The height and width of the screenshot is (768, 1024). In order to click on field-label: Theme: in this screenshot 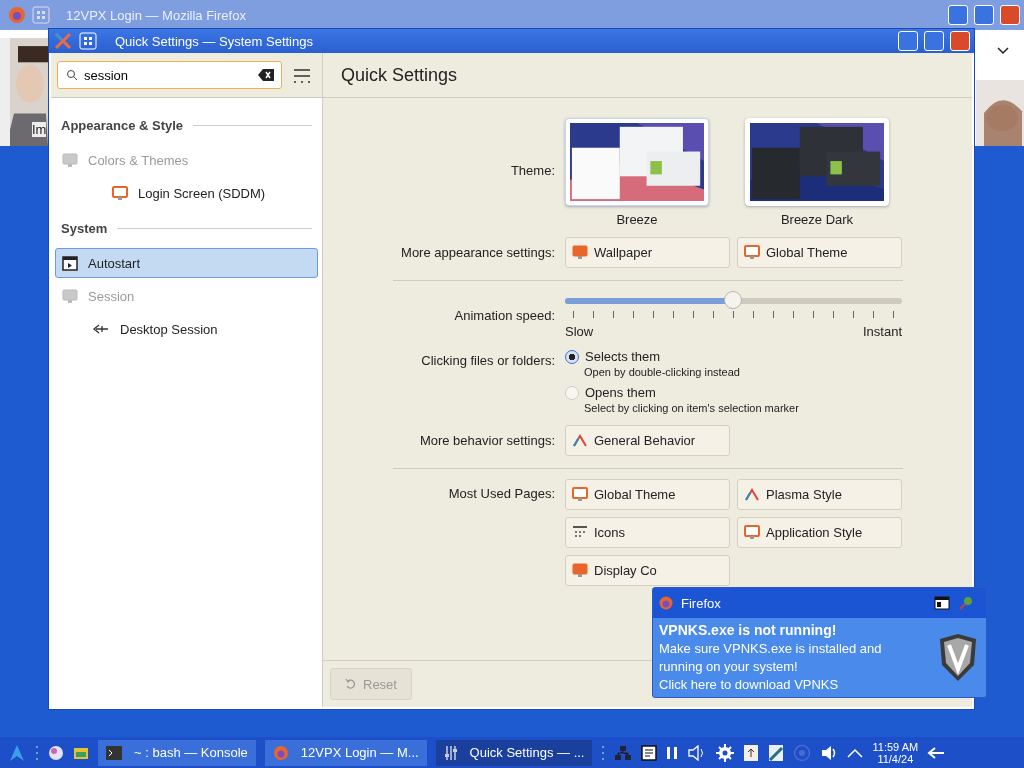, I will do `click(532, 170)`.